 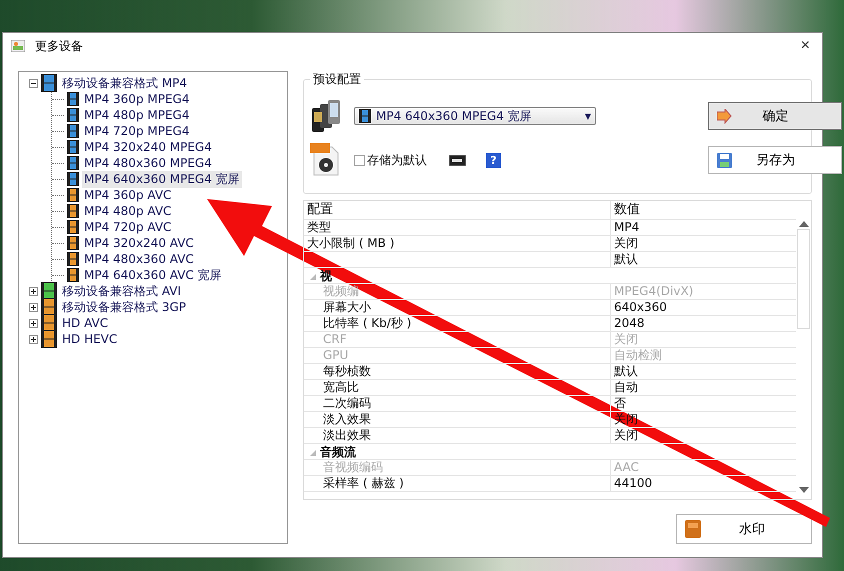 What do you see at coordinates (137, 131) in the screenshot?
I see `tree-item: MP4 720p MPEG4` at bounding box center [137, 131].